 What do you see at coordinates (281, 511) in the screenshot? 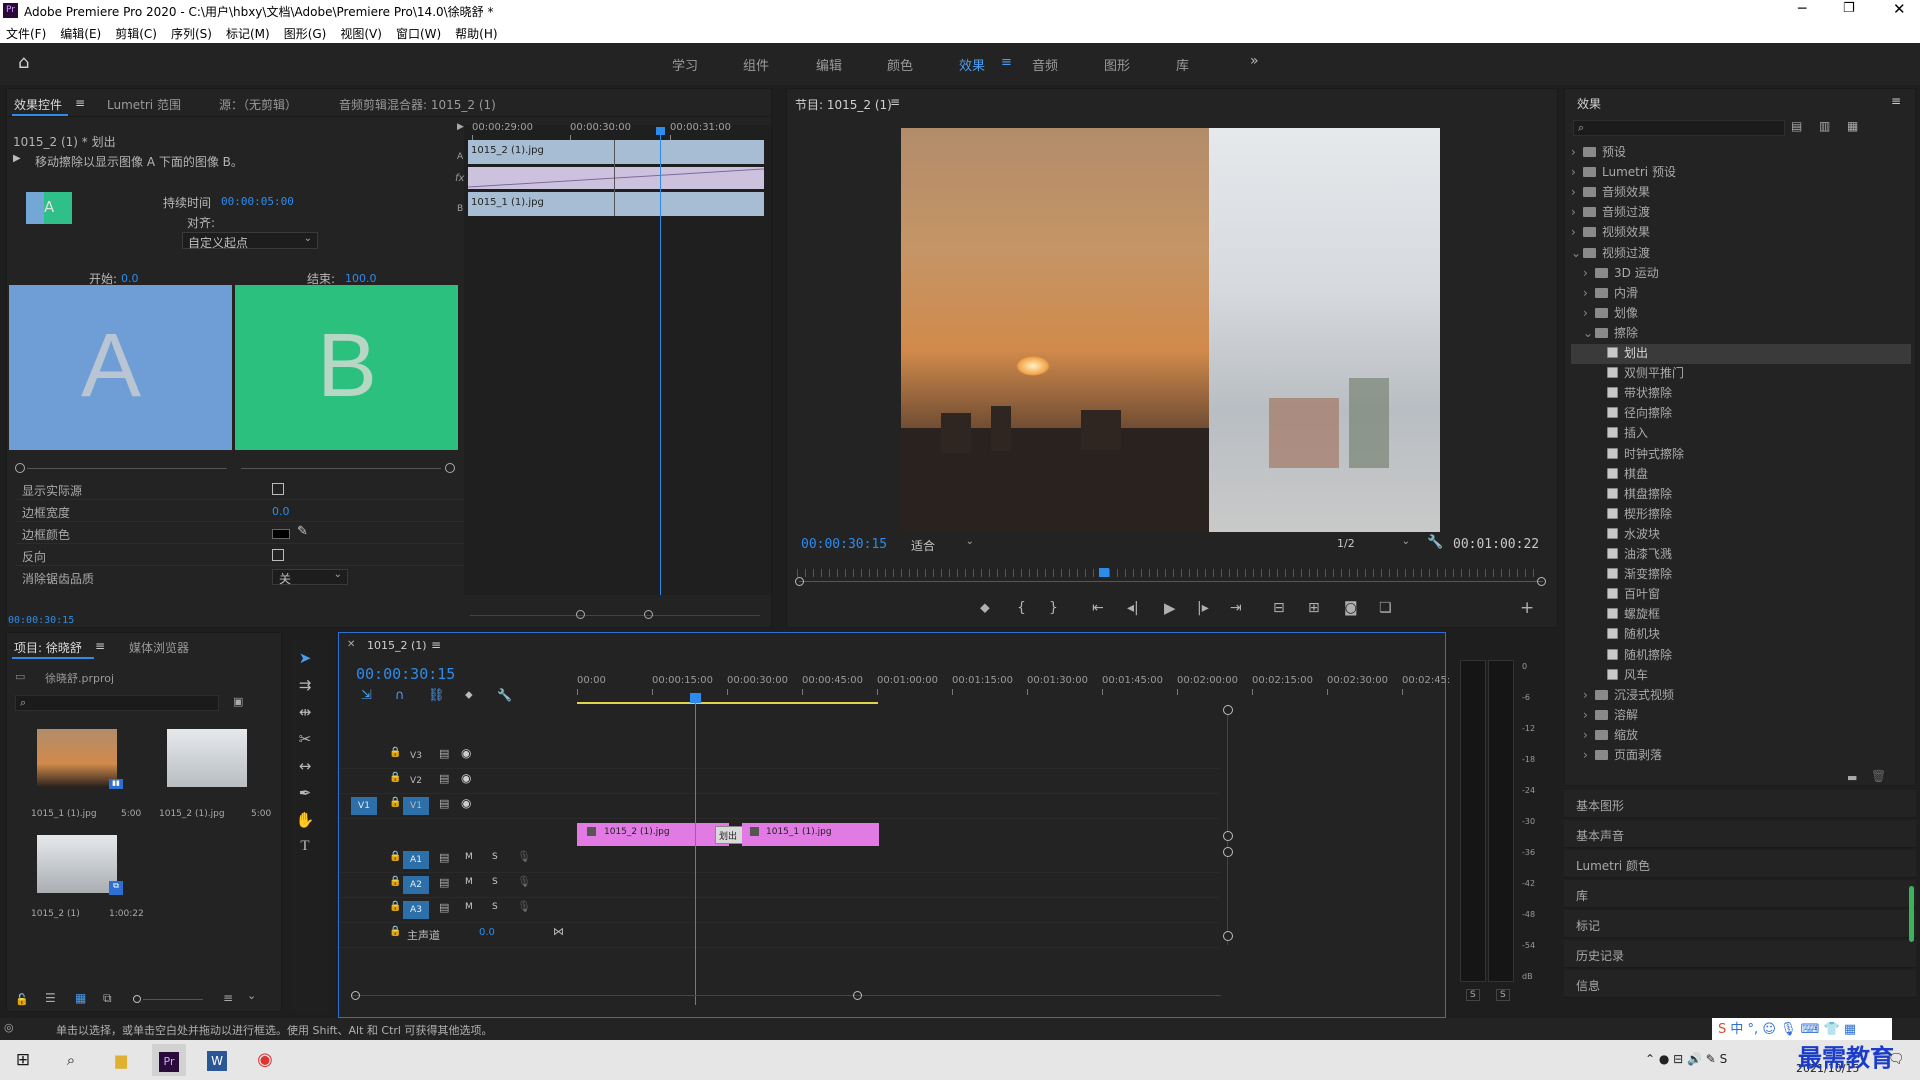
I see `border-width-value: 0.0` at bounding box center [281, 511].